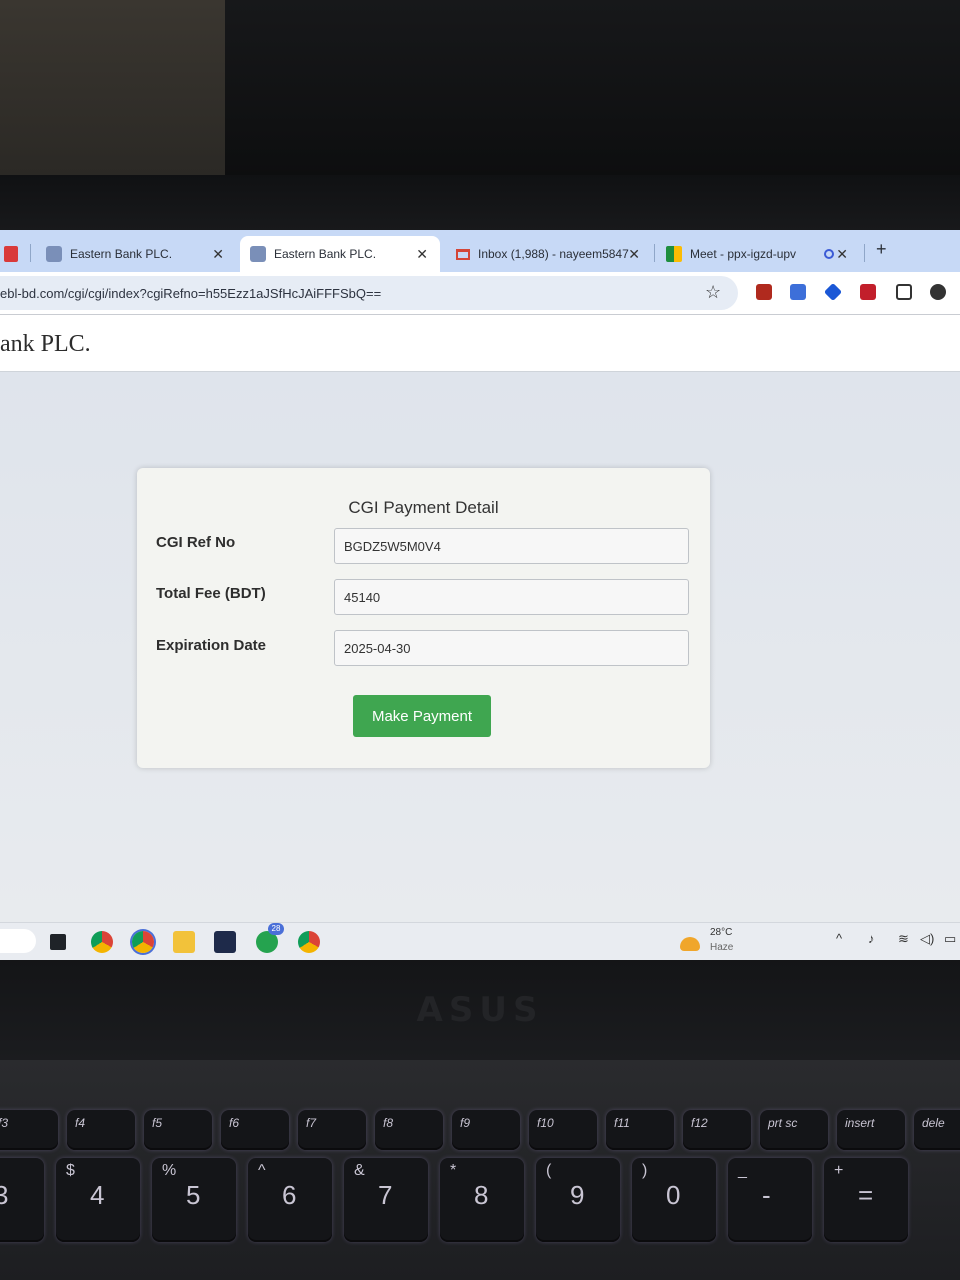  Describe the element at coordinates (332, 1130) in the screenshot. I see `function-key: f7` at that location.